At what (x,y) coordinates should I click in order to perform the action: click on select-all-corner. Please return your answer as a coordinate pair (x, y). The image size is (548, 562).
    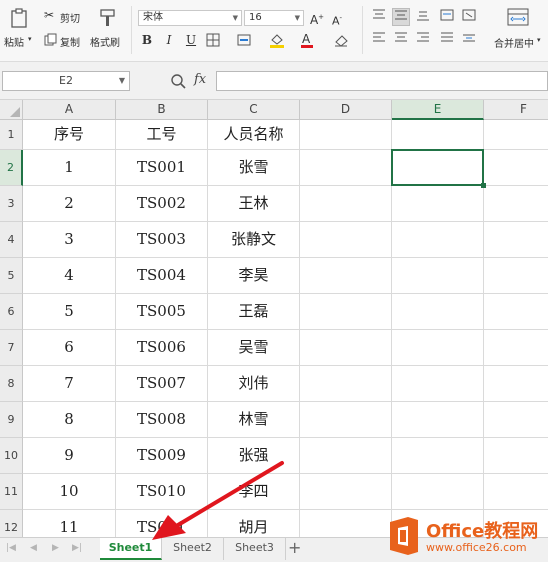
    Looking at the image, I should click on (11, 110).